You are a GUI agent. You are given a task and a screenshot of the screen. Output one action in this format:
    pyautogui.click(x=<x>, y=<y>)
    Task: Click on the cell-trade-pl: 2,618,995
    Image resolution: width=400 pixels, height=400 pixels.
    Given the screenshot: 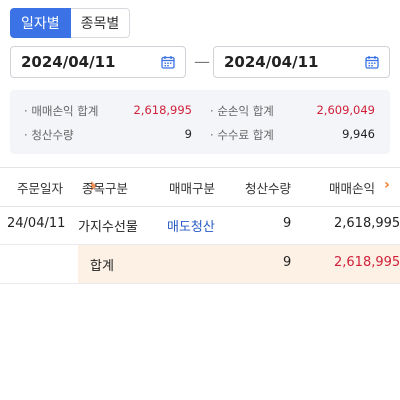 What is the action you would take?
    pyautogui.click(x=367, y=223)
    